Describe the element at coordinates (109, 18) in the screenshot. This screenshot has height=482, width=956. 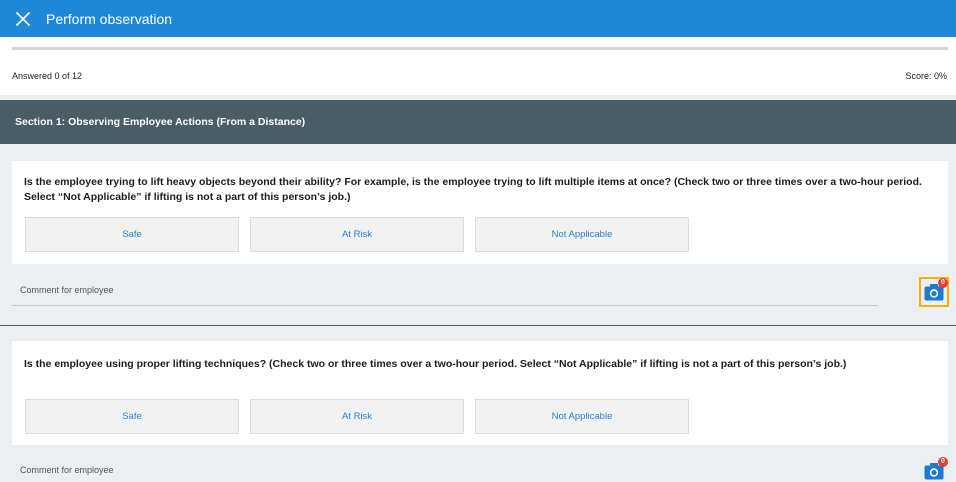
I see `page-title: Perform observation` at that location.